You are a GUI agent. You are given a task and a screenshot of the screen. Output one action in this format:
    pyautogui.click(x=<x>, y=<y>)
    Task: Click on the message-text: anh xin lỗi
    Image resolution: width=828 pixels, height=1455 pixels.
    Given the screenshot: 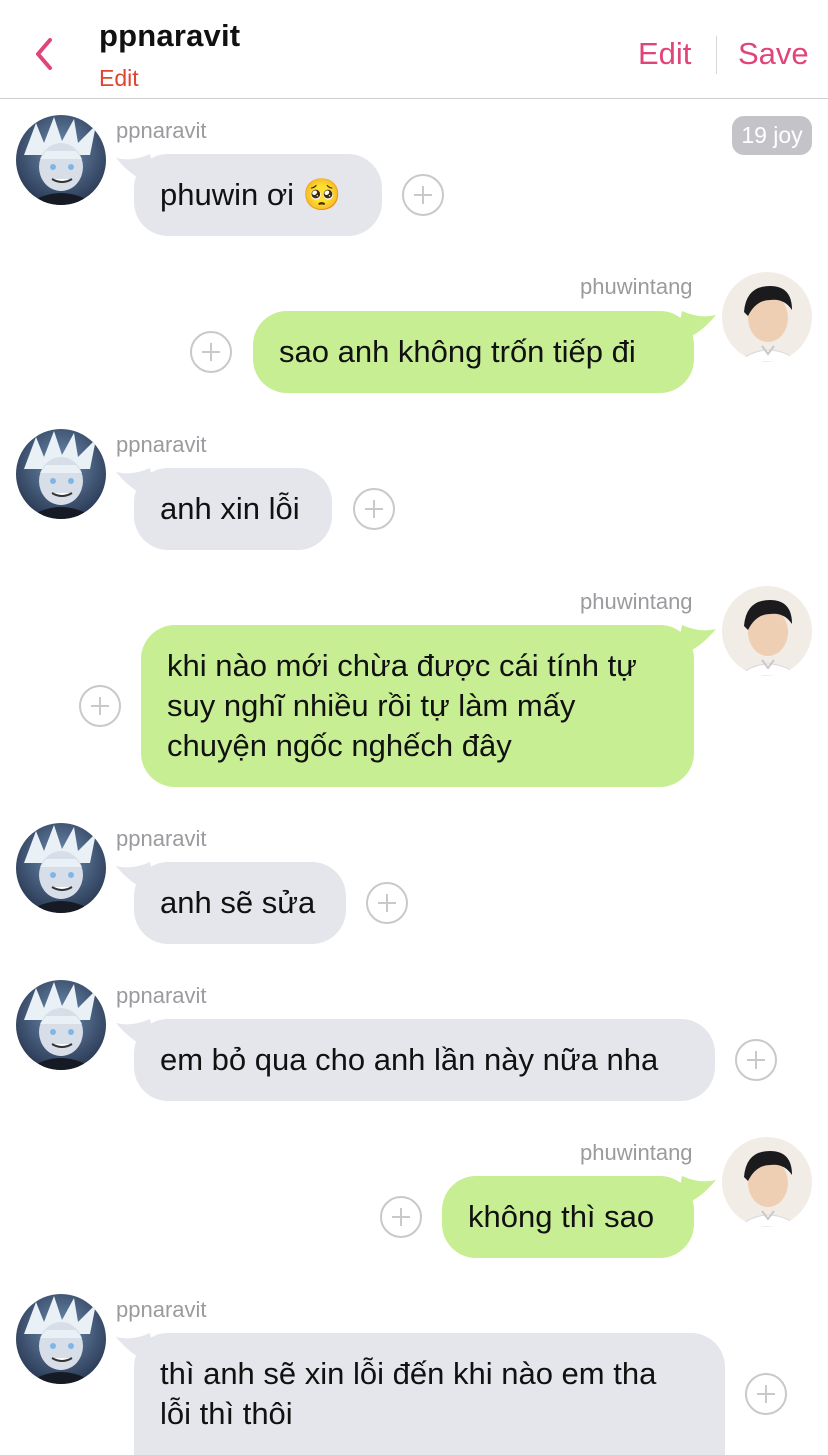 What is the action you would take?
    pyautogui.click(x=230, y=508)
    